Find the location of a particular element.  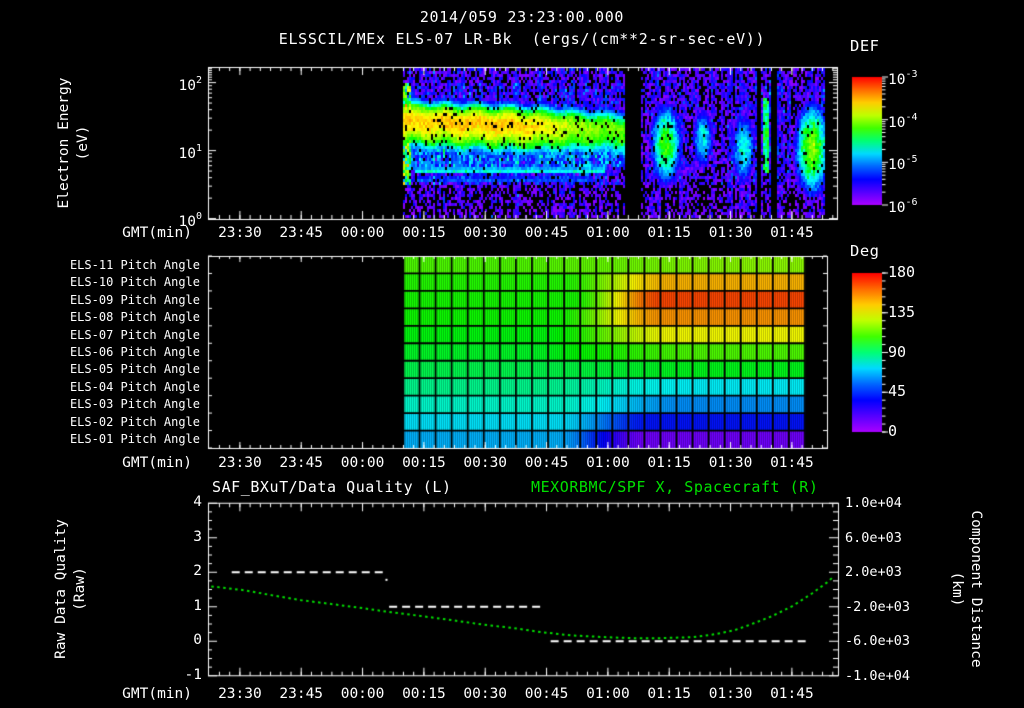

y-tick-label: 0 is located at coordinates (197, 640).